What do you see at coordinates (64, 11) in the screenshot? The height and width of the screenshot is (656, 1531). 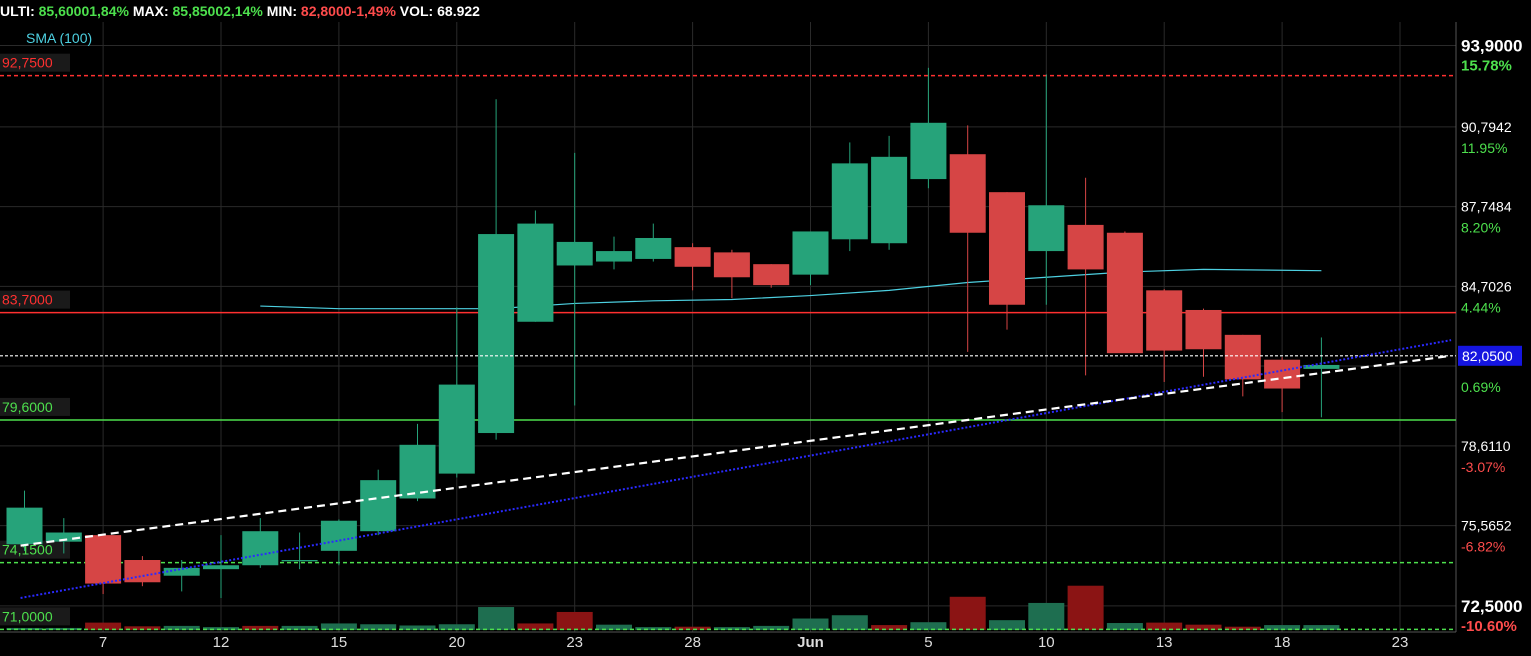 I see `last-value: 85,6000` at bounding box center [64, 11].